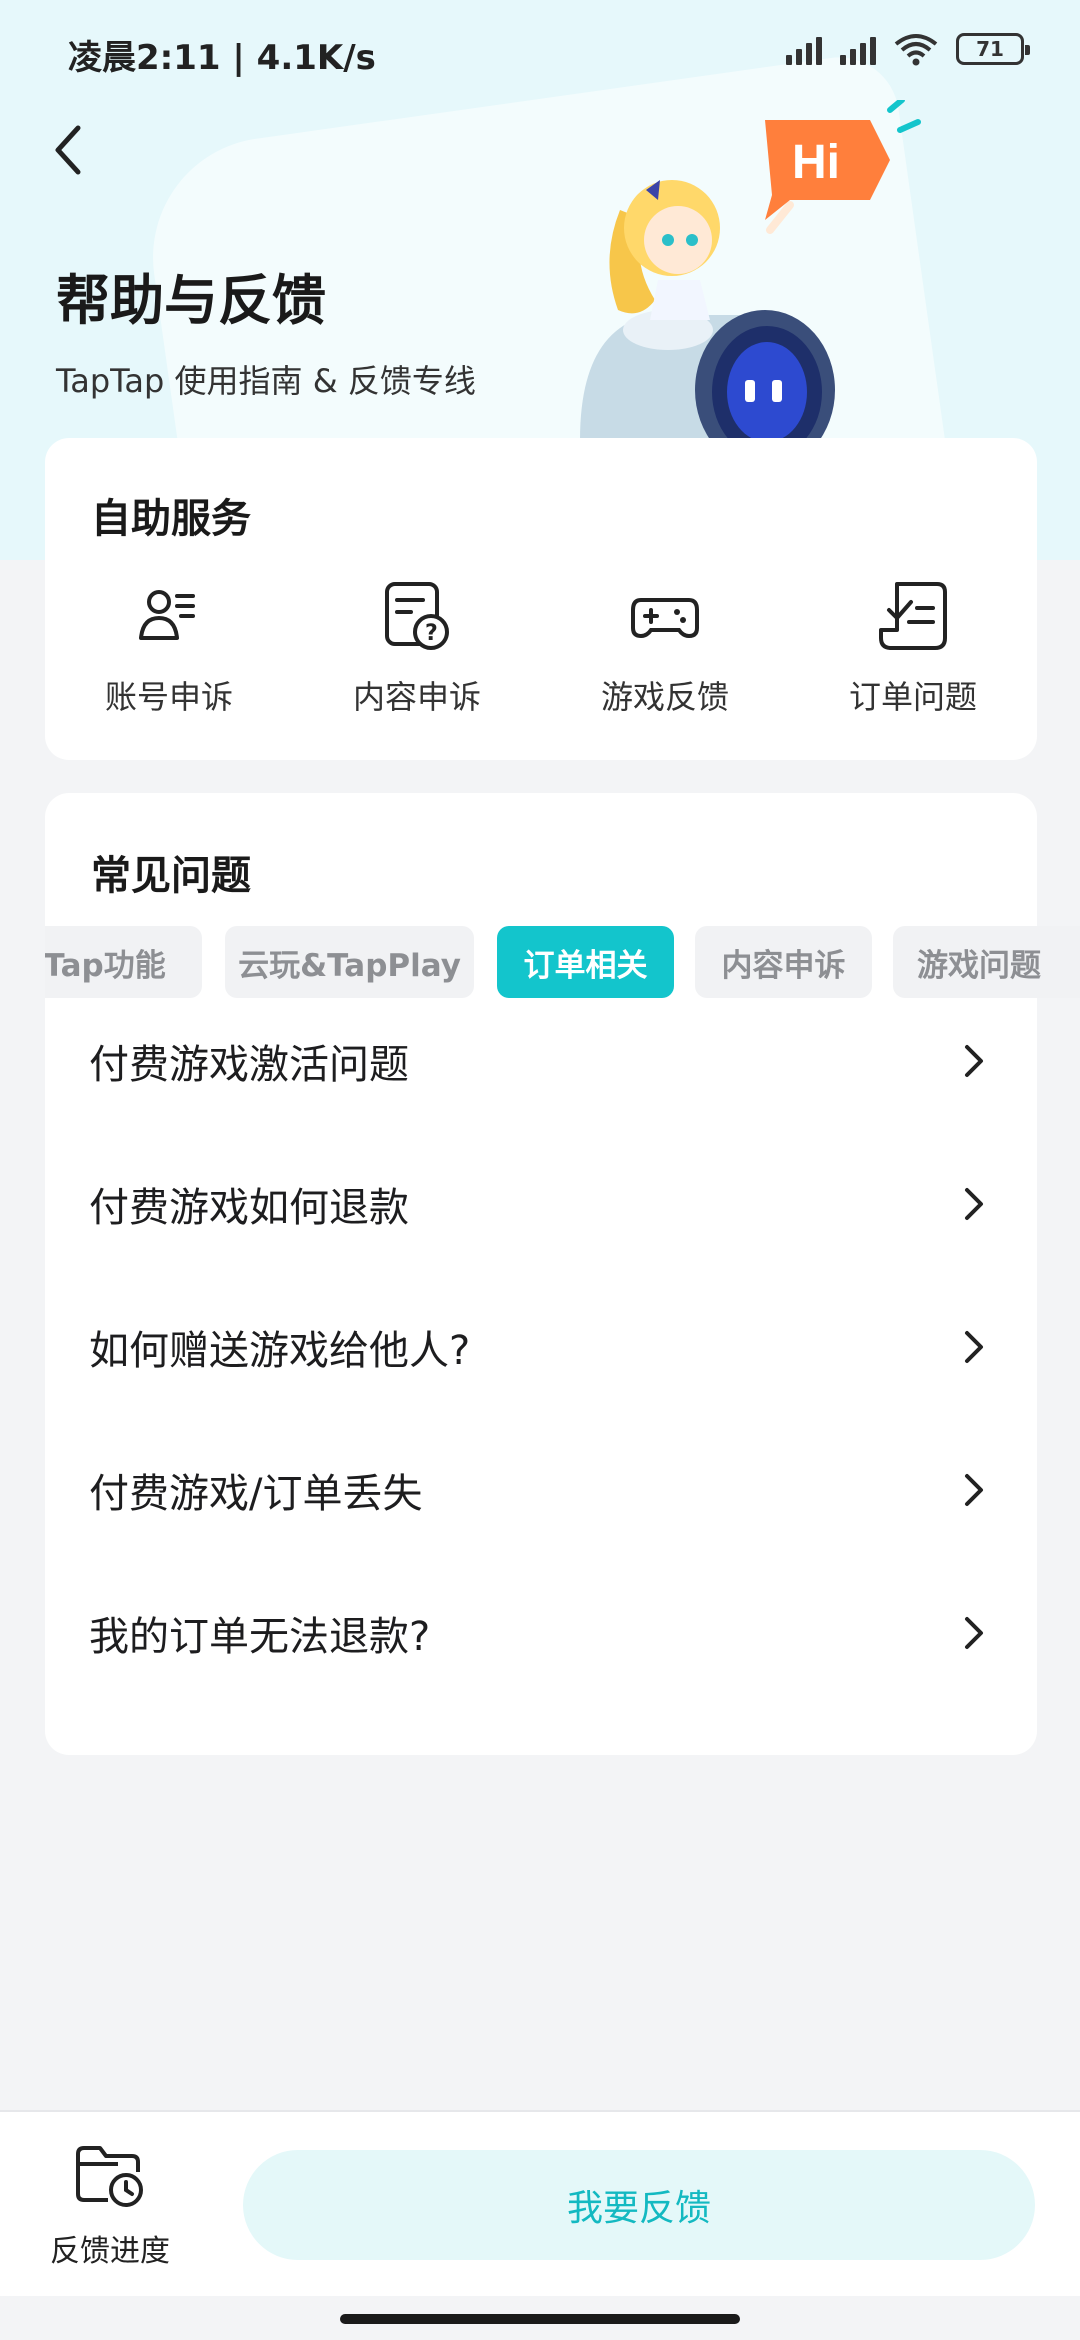  I want to click on back-button, so click(68, 150).